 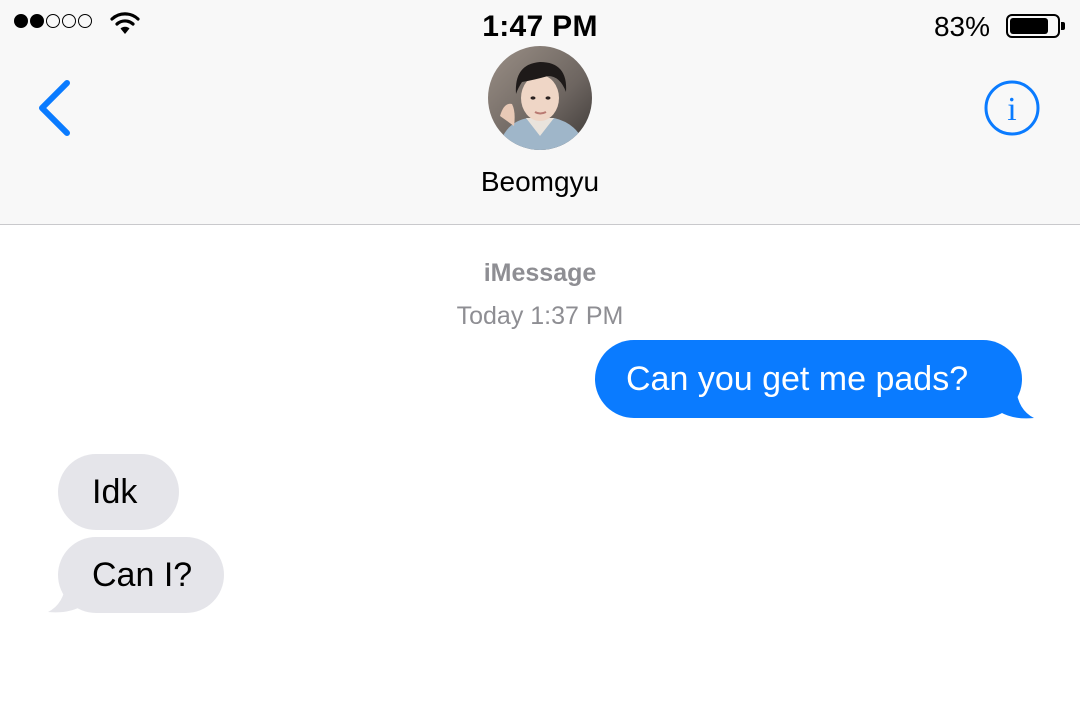 I want to click on battery-icon, so click(x=1035, y=26).